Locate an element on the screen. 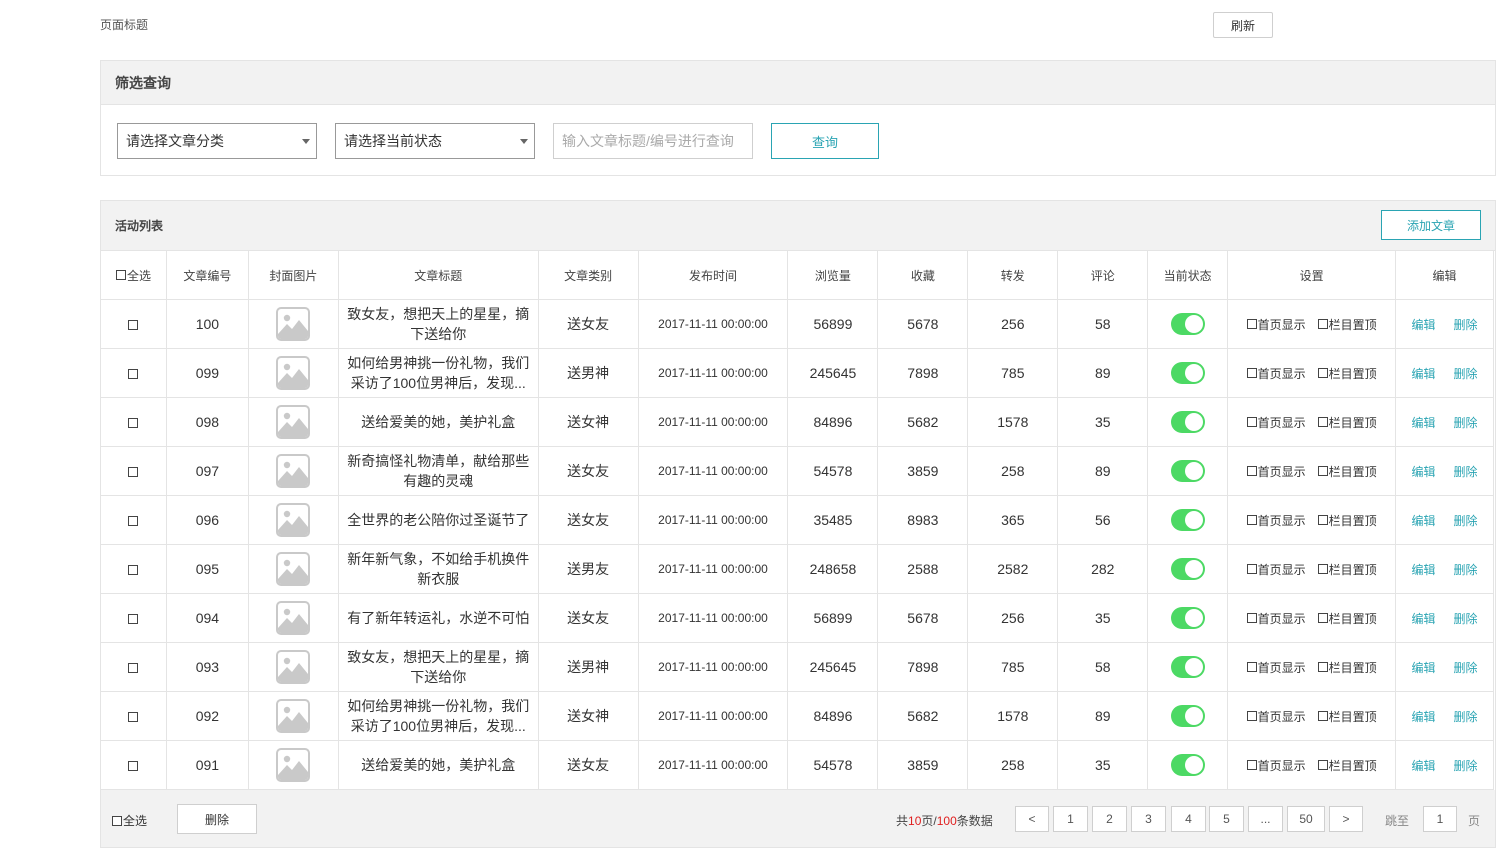 This screenshot has width=1496, height=848. page-button: 5 is located at coordinates (1226, 819).